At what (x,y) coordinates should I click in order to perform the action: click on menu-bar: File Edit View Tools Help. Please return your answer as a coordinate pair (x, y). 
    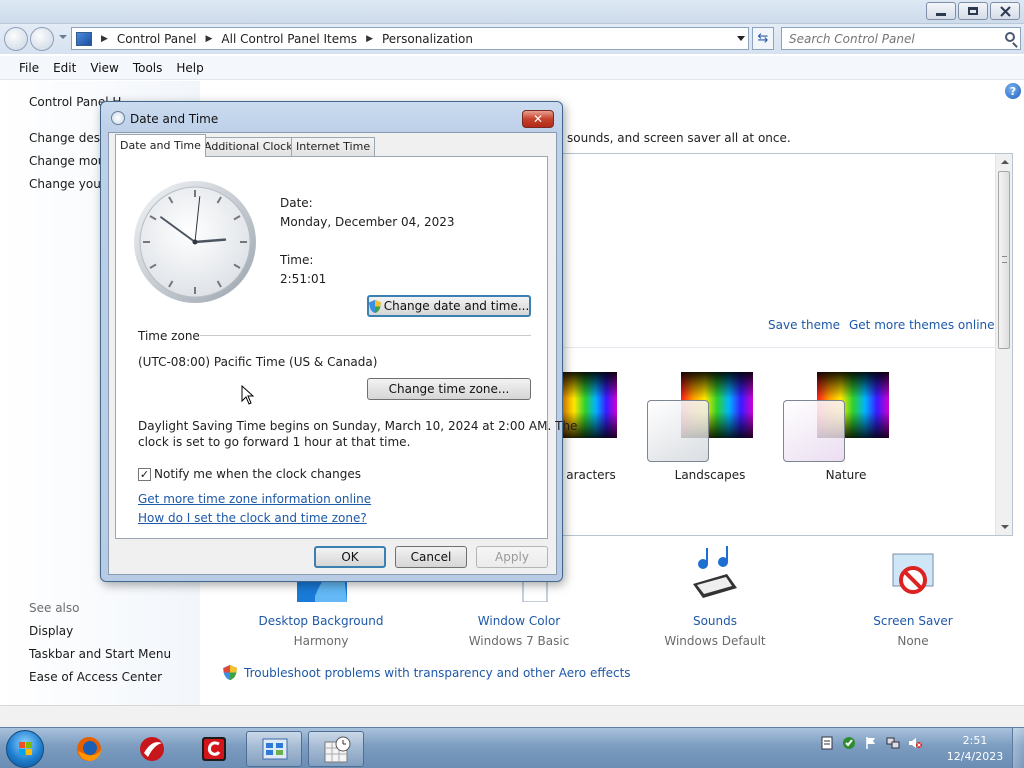
    Looking at the image, I should click on (512, 68).